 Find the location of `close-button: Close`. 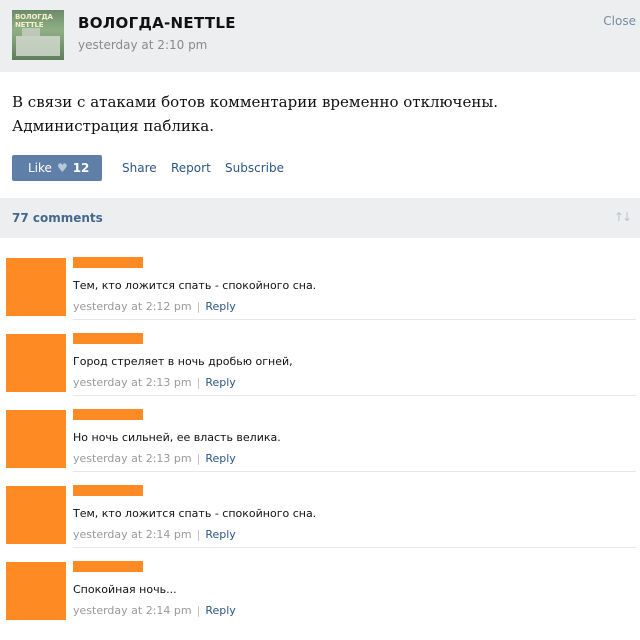

close-button: Close is located at coordinates (619, 21).